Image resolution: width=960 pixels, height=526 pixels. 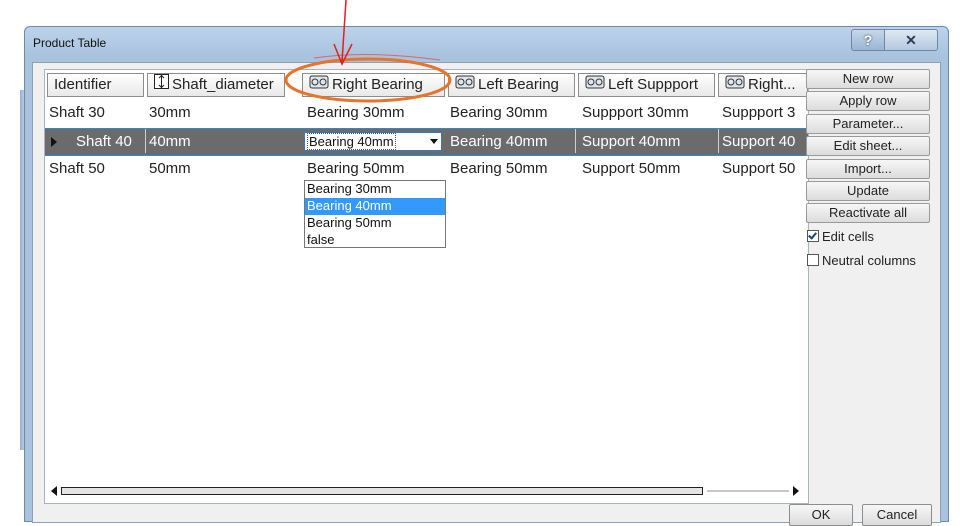 I want to click on cell-right-support: Suppport 3, so click(x=764, y=112).